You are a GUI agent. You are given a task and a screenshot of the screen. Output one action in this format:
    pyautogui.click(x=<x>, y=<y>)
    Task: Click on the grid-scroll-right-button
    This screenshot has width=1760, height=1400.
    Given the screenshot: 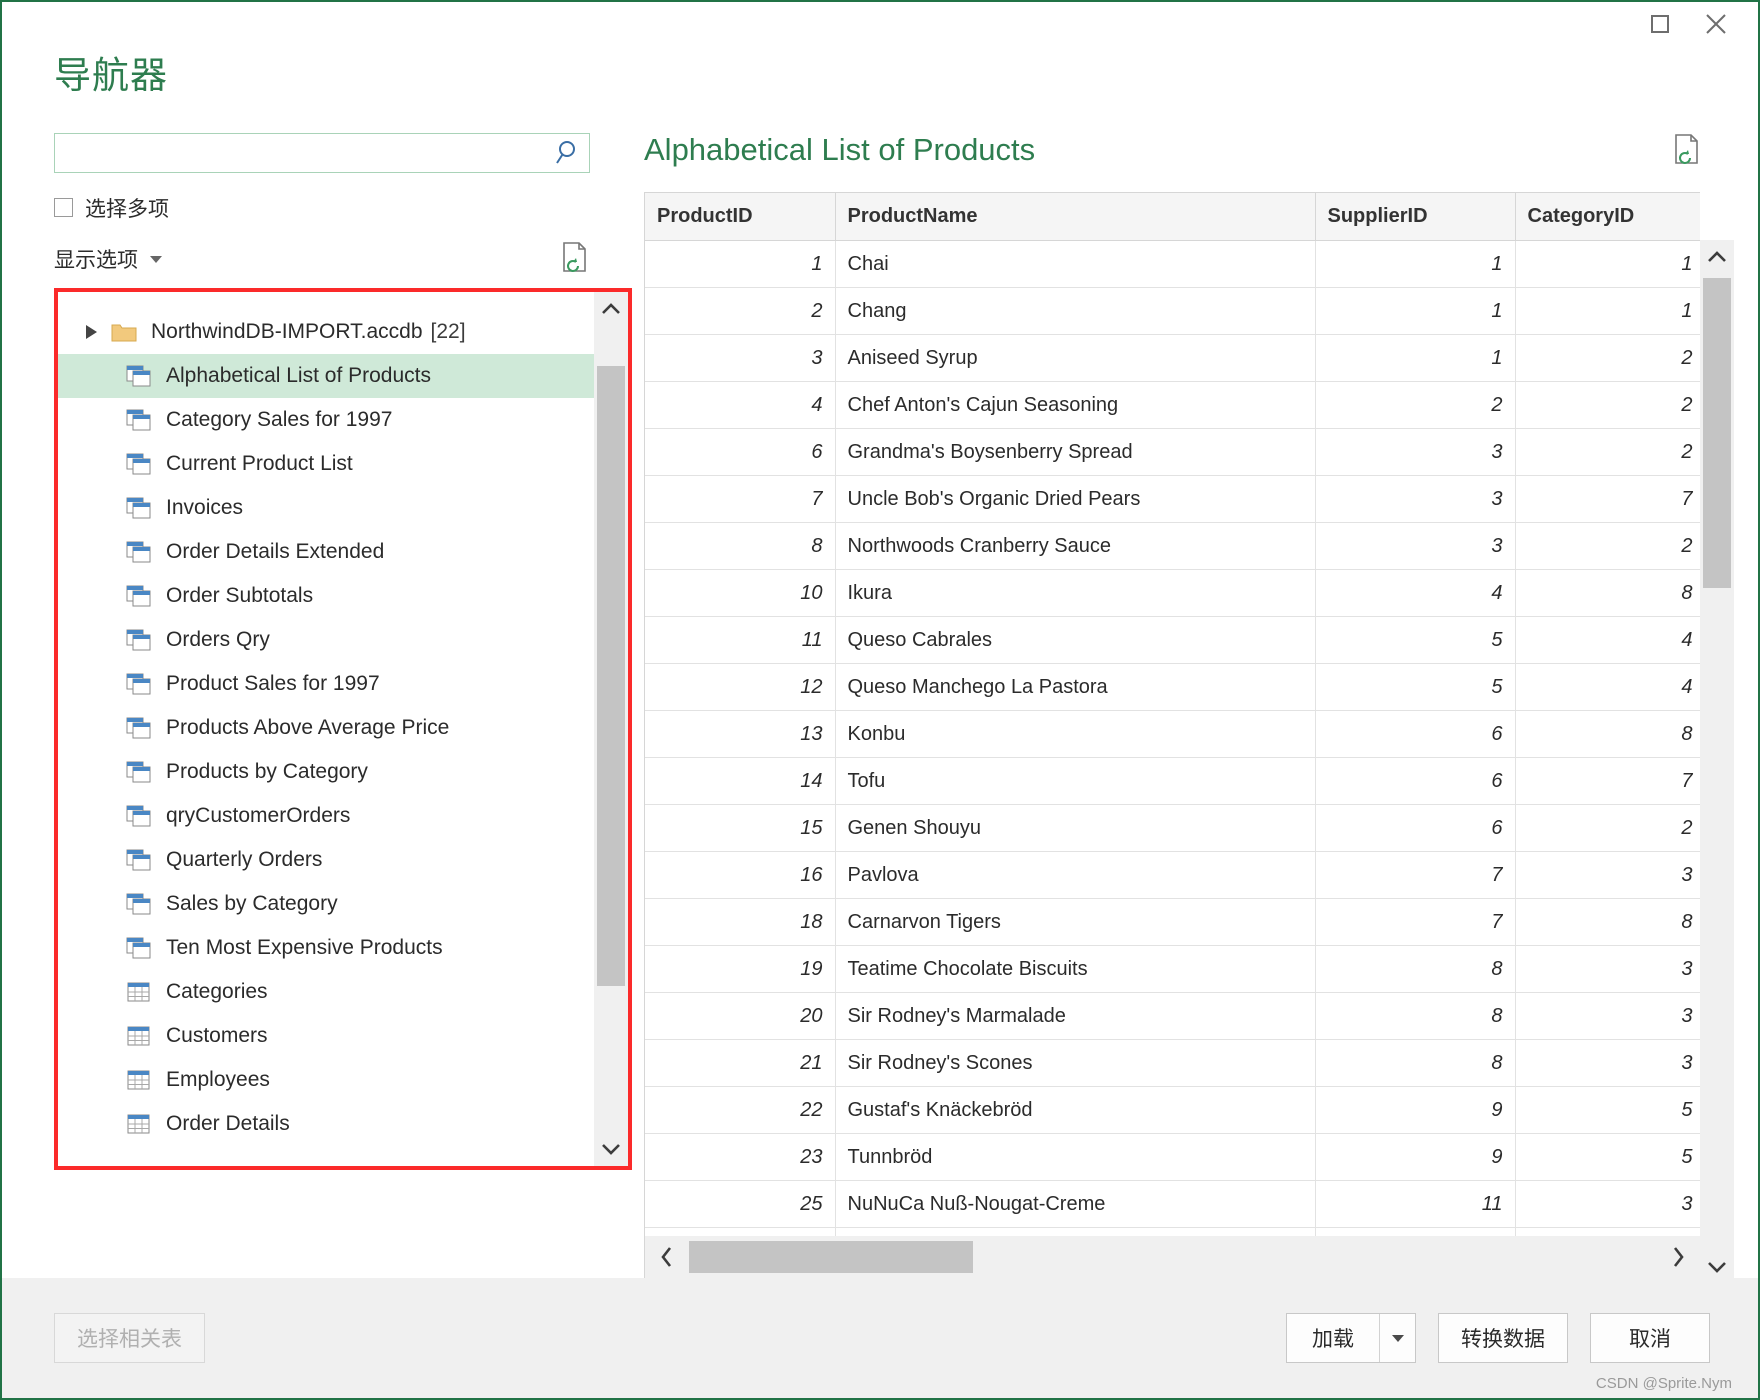 What is the action you would take?
    pyautogui.click(x=1678, y=1257)
    